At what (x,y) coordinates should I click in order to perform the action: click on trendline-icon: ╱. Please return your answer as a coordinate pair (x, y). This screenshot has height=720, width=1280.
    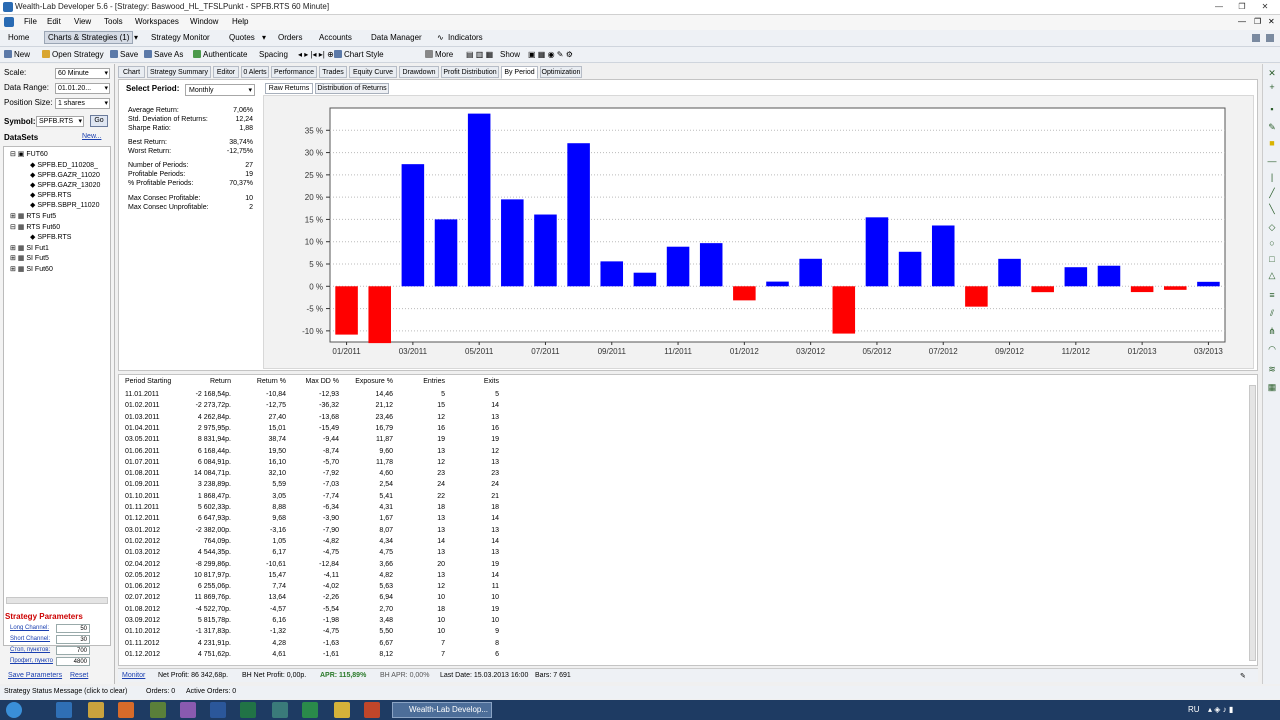
    Looking at the image, I should click on (1272, 193).